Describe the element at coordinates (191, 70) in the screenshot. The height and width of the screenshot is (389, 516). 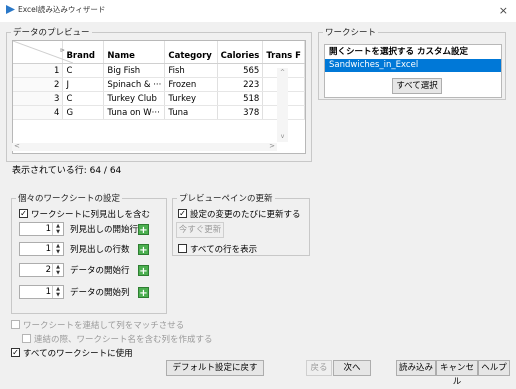
I see `table-cell: Fish` at that location.